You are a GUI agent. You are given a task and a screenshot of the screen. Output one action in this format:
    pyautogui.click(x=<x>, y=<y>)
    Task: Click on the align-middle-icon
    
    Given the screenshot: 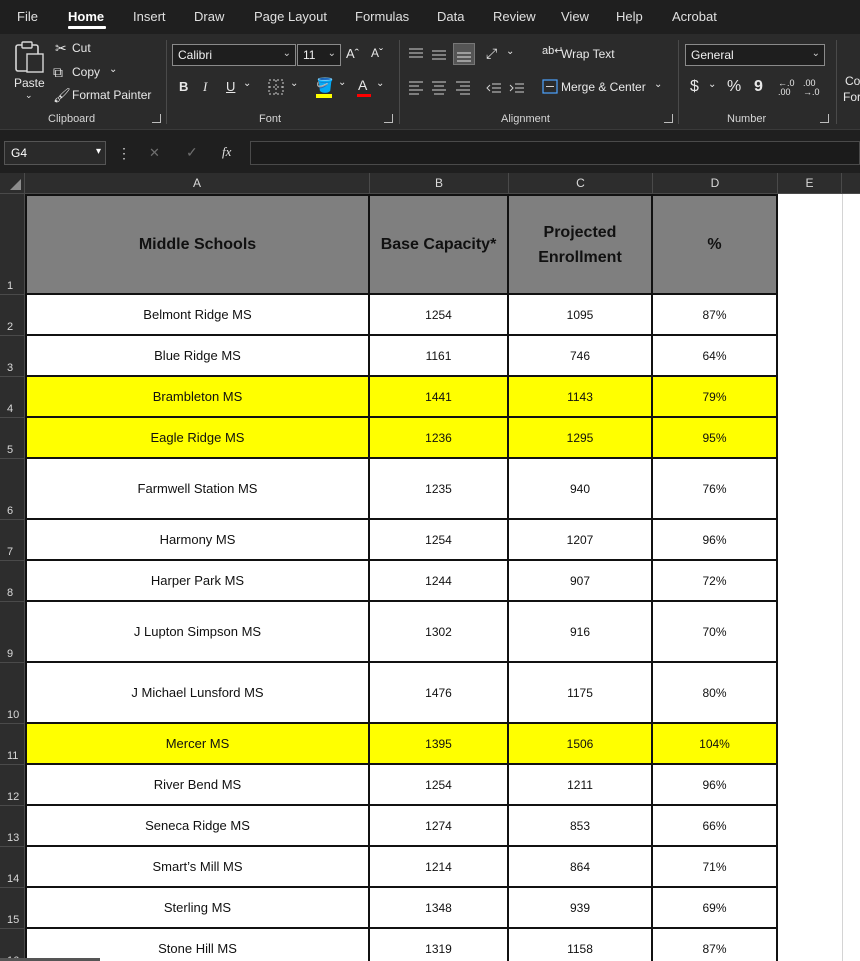 What is the action you would take?
    pyautogui.click(x=439, y=55)
    